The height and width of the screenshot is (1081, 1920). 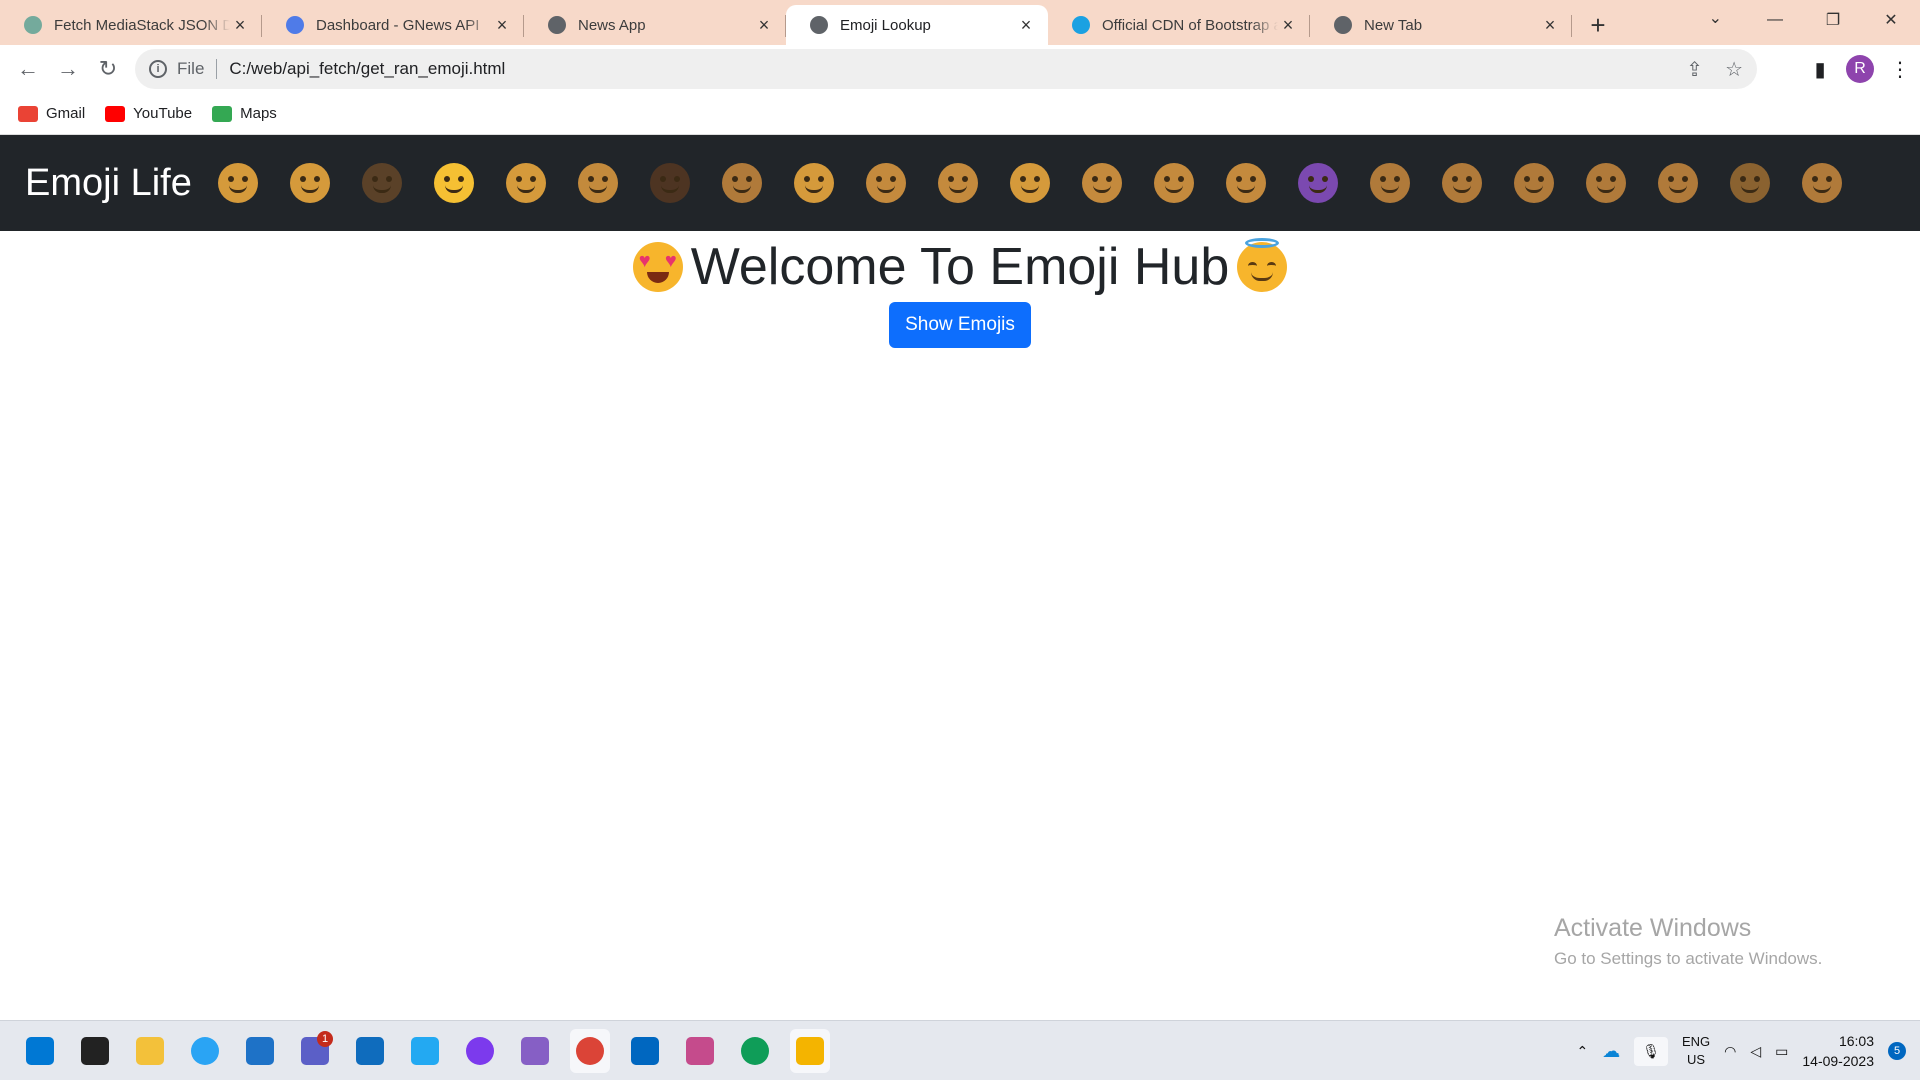 I want to click on vscode-icon, so click(x=425, y=1051).